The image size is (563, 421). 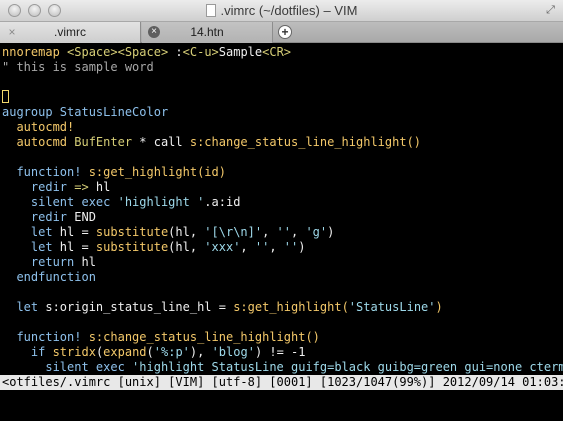 I want to click on code-token: <C-u>, so click(x=200, y=52).